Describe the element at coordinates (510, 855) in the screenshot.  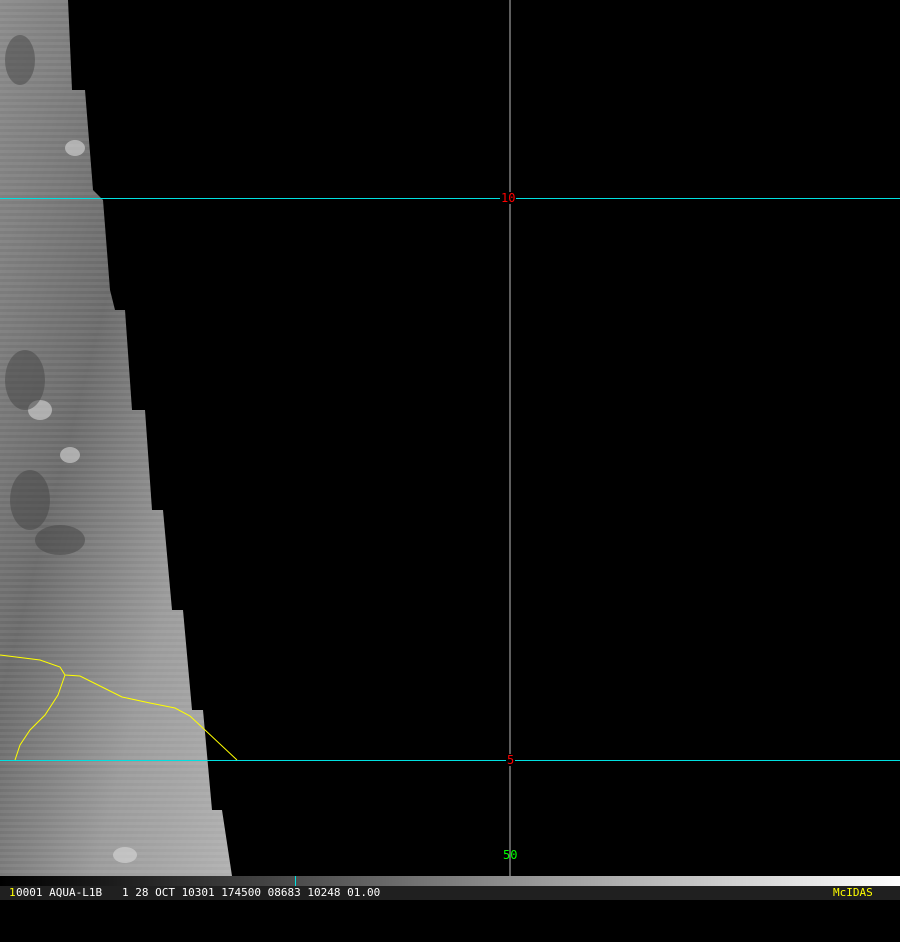
I see `lon-label-50: 50` at that location.